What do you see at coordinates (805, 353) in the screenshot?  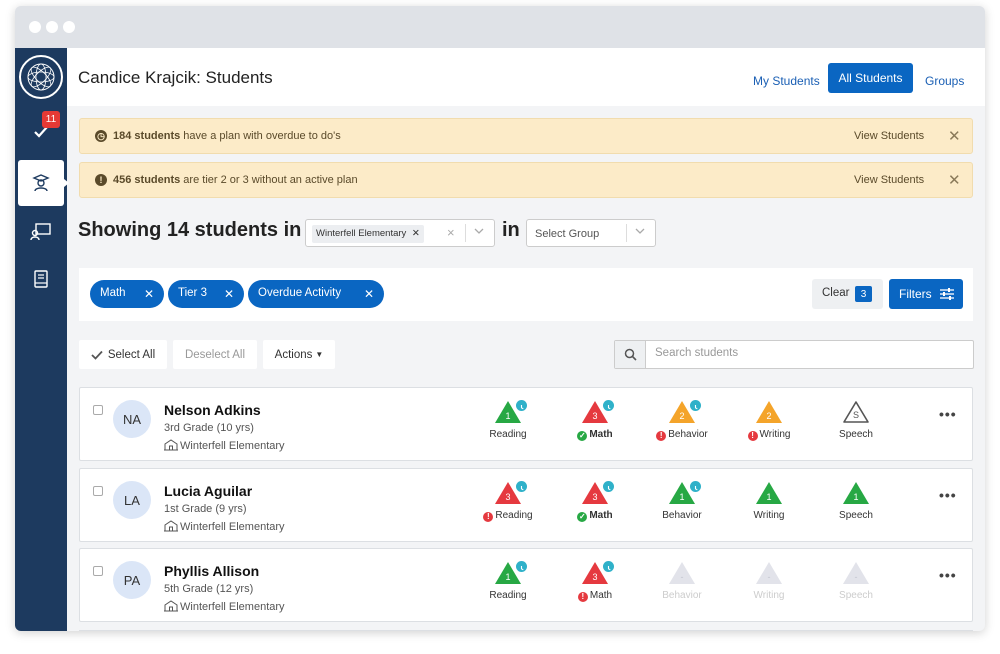 I see `search-input` at bounding box center [805, 353].